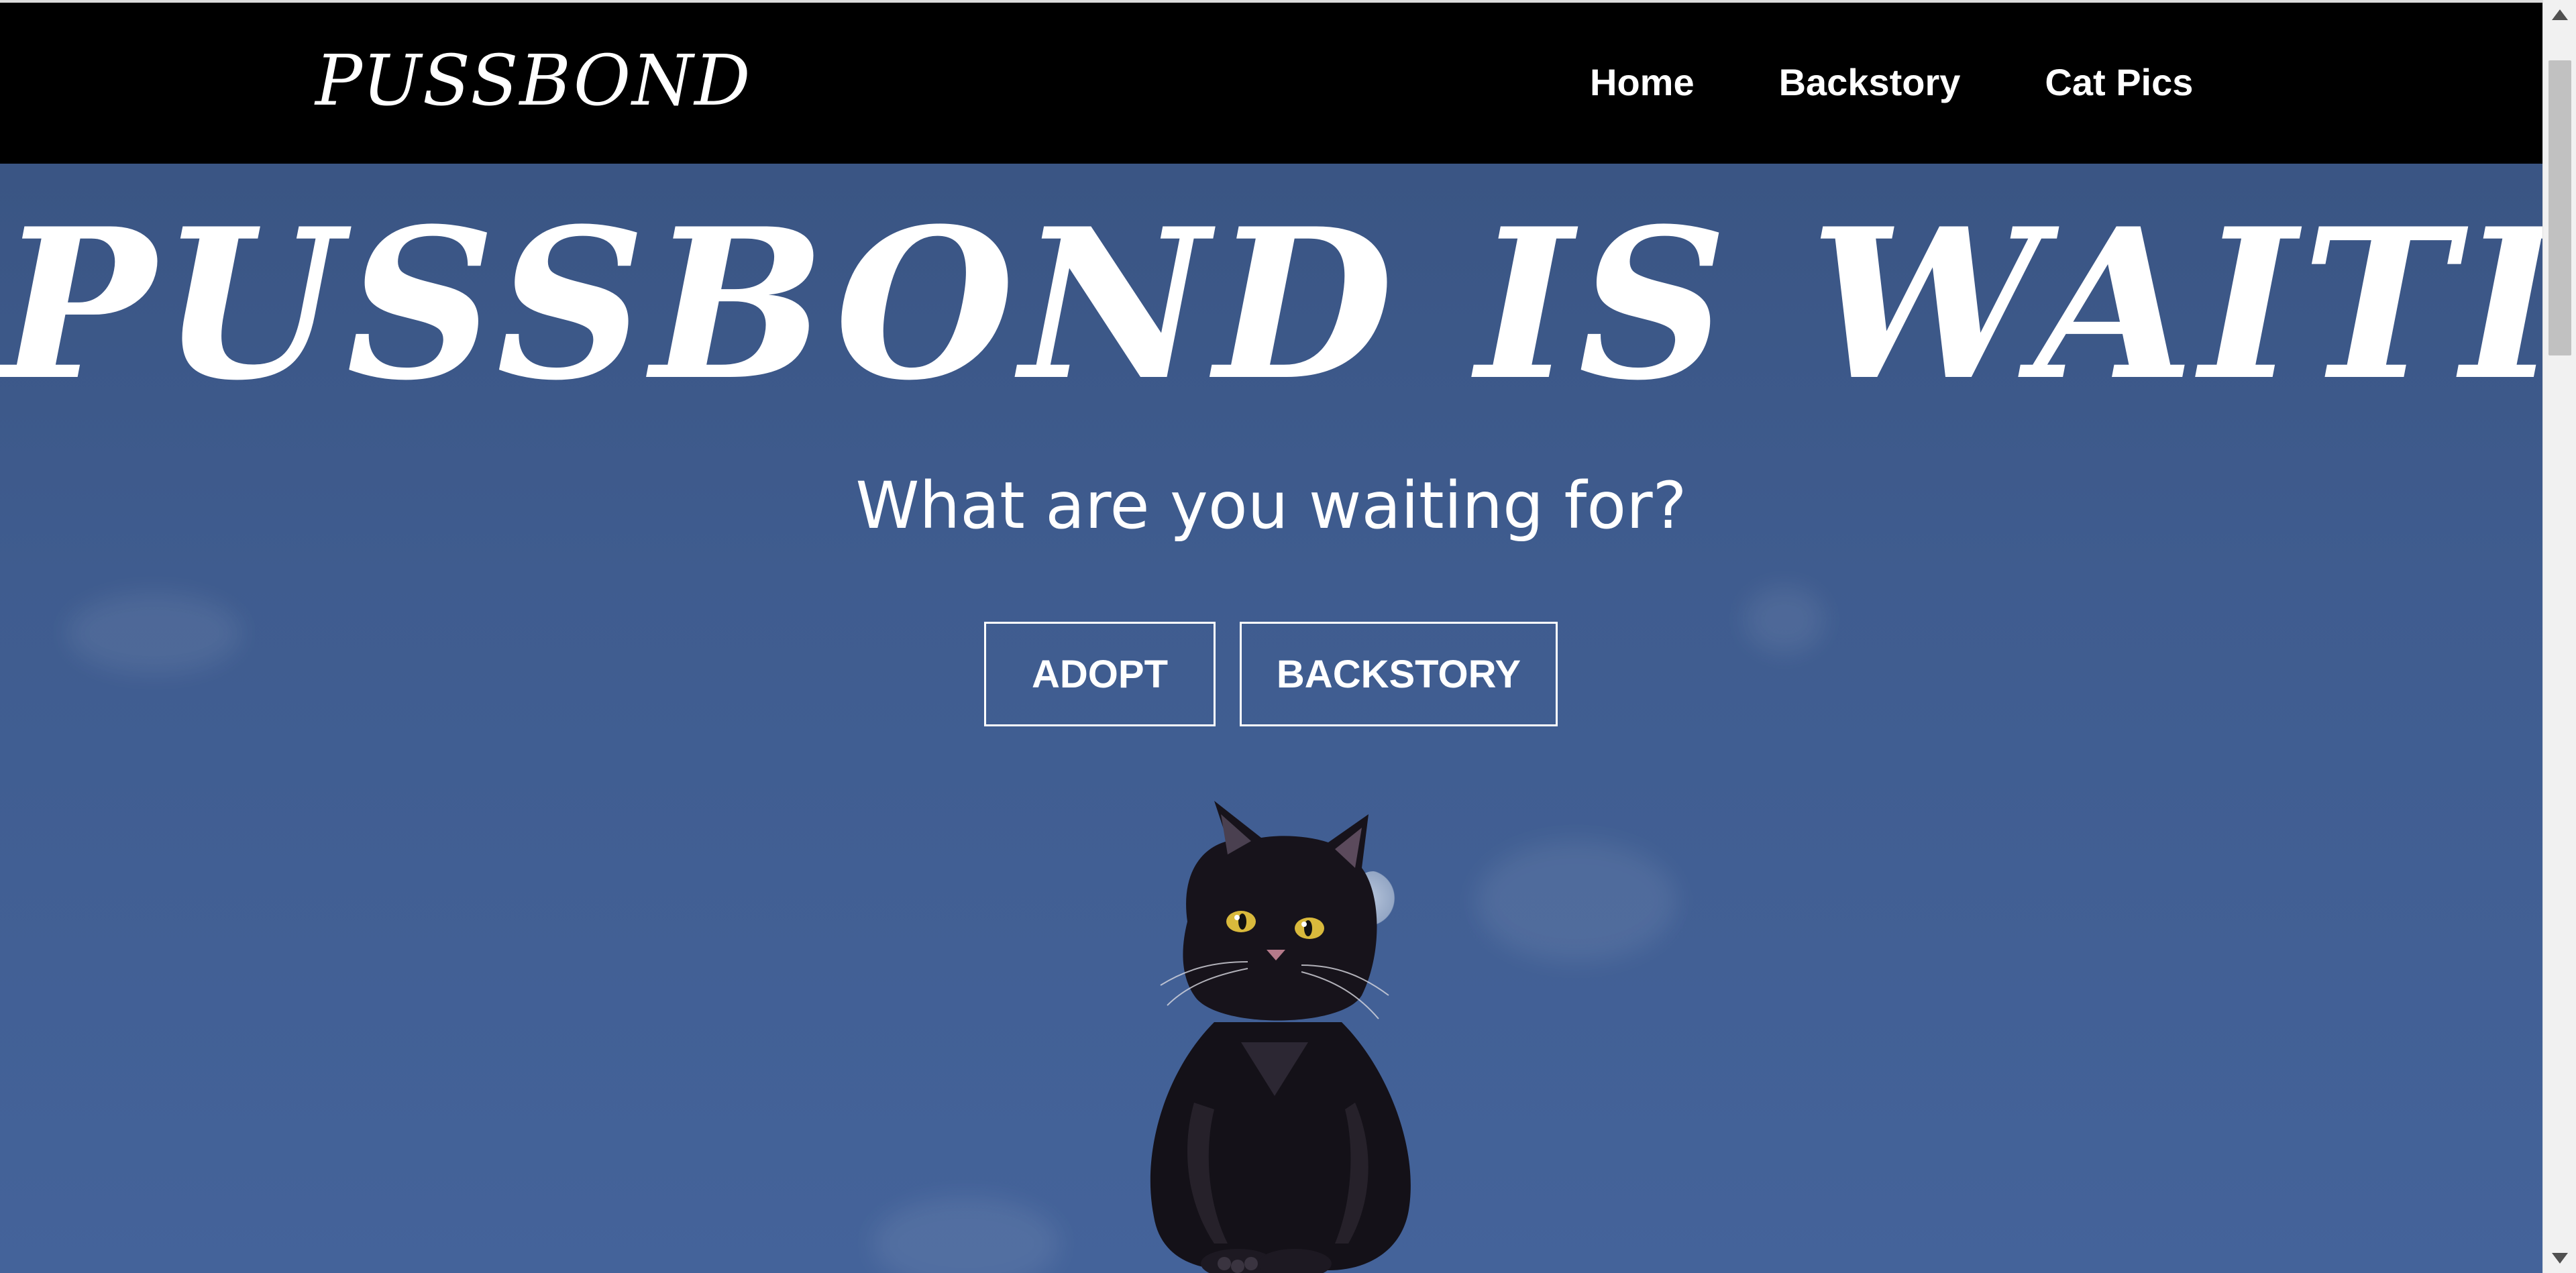  What do you see at coordinates (1271, 505) in the screenshot?
I see `hero-subtitle: What are you waiting for?` at bounding box center [1271, 505].